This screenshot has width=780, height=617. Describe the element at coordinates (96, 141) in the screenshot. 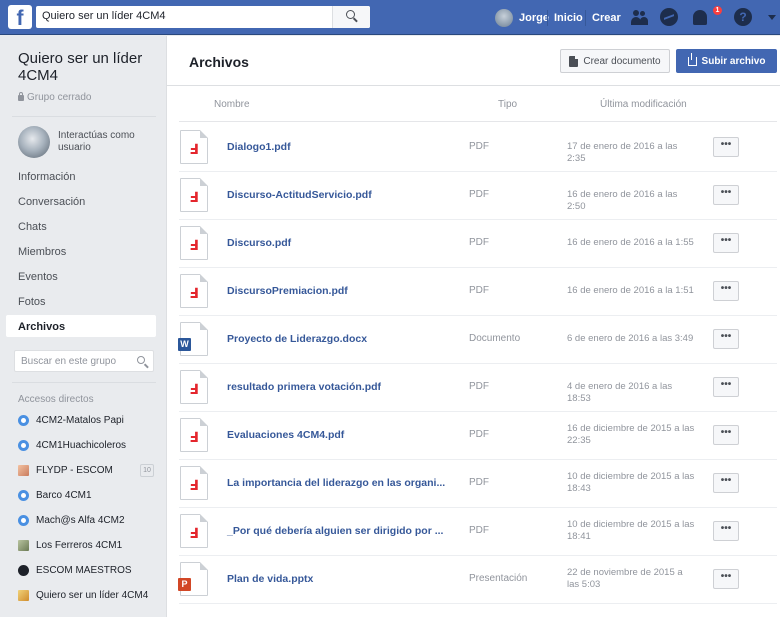

I see `interacting-as-label: Interactúas como usuario` at that location.